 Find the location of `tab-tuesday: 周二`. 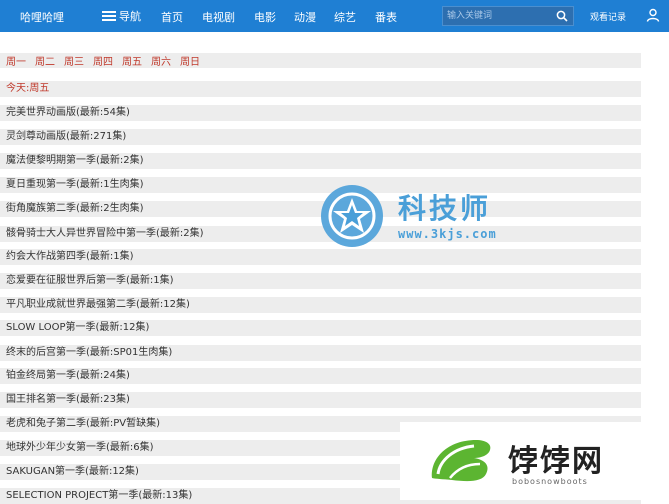

tab-tuesday: 周二 is located at coordinates (45, 60).